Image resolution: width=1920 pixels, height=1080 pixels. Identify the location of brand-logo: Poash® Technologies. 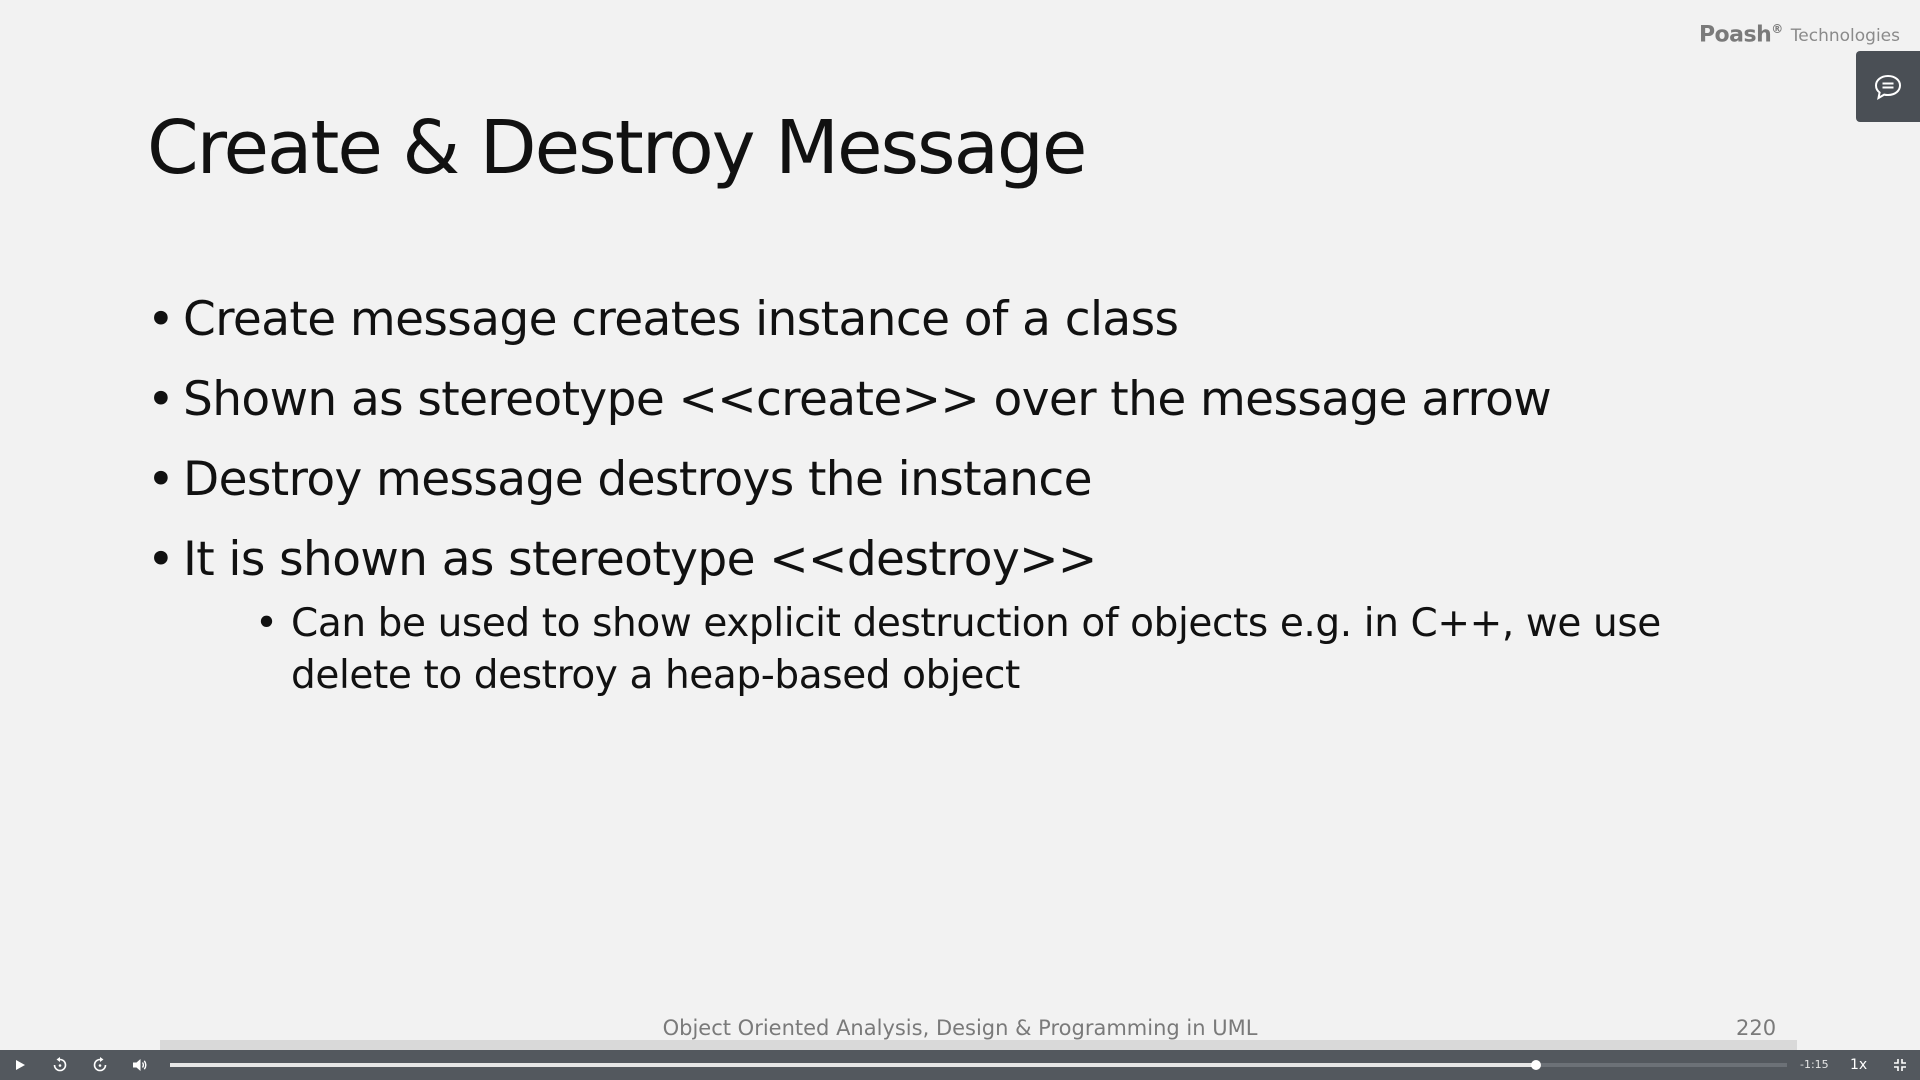
(1799, 34).